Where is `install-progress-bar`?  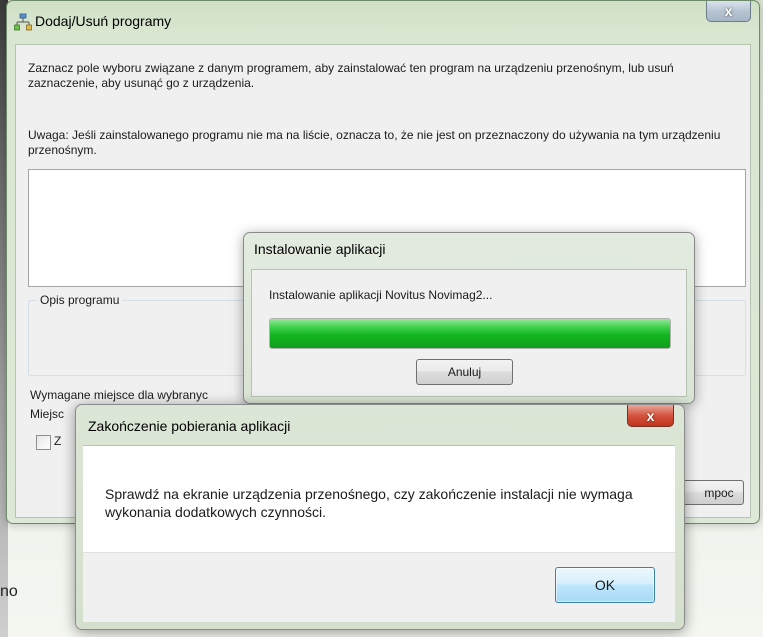 install-progress-bar is located at coordinates (470, 333).